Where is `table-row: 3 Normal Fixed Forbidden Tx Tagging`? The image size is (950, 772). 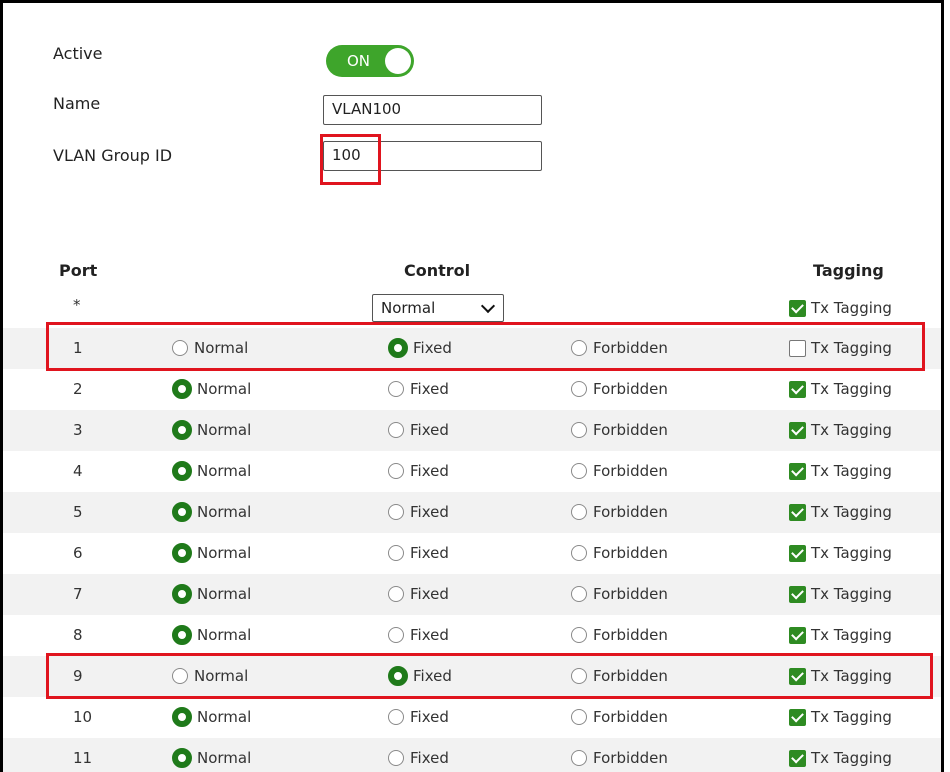
table-row: 3 Normal Fixed Forbidden Tx Tagging is located at coordinates (472, 430).